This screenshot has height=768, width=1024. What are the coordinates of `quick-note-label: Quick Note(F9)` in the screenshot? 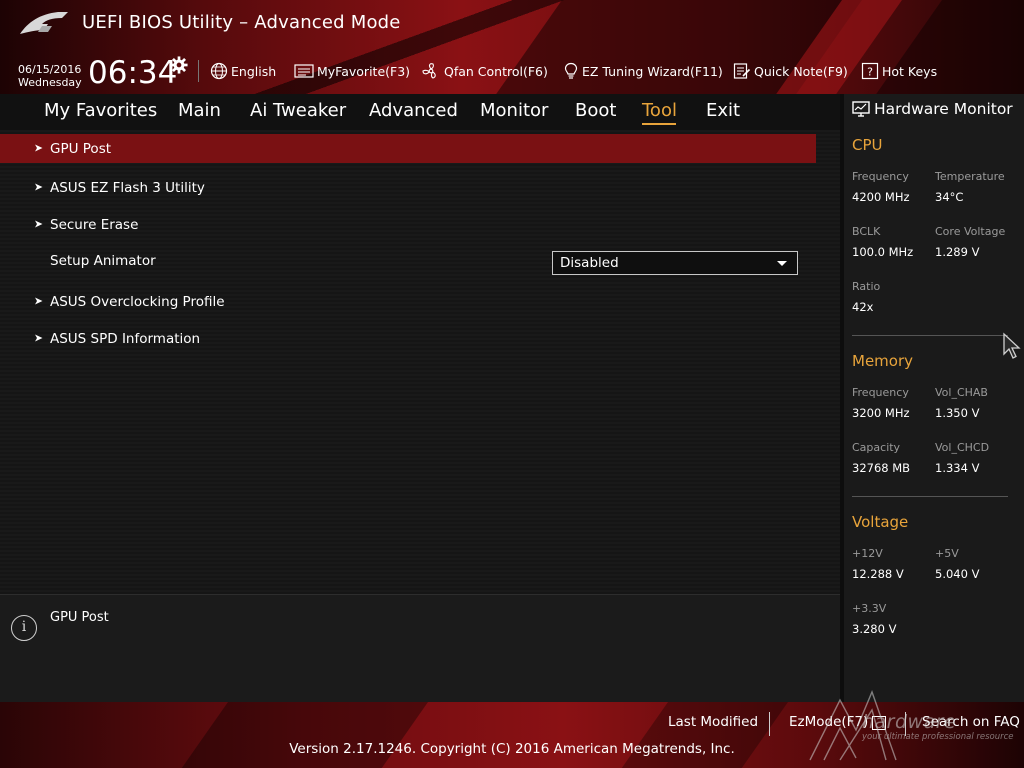 It's located at (801, 71).